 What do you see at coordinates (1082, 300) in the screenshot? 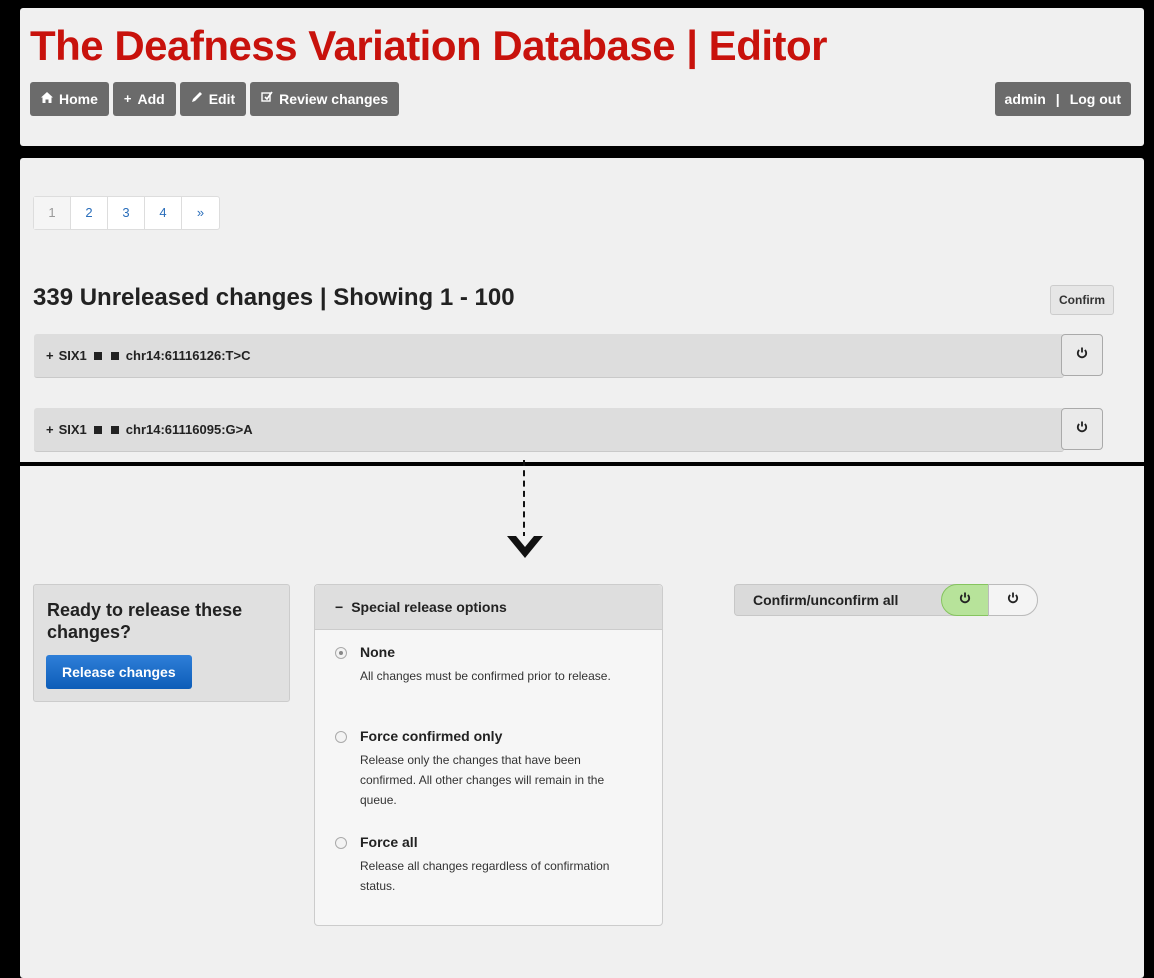
I see `confirm-button: Confirm` at bounding box center [1082, 300].